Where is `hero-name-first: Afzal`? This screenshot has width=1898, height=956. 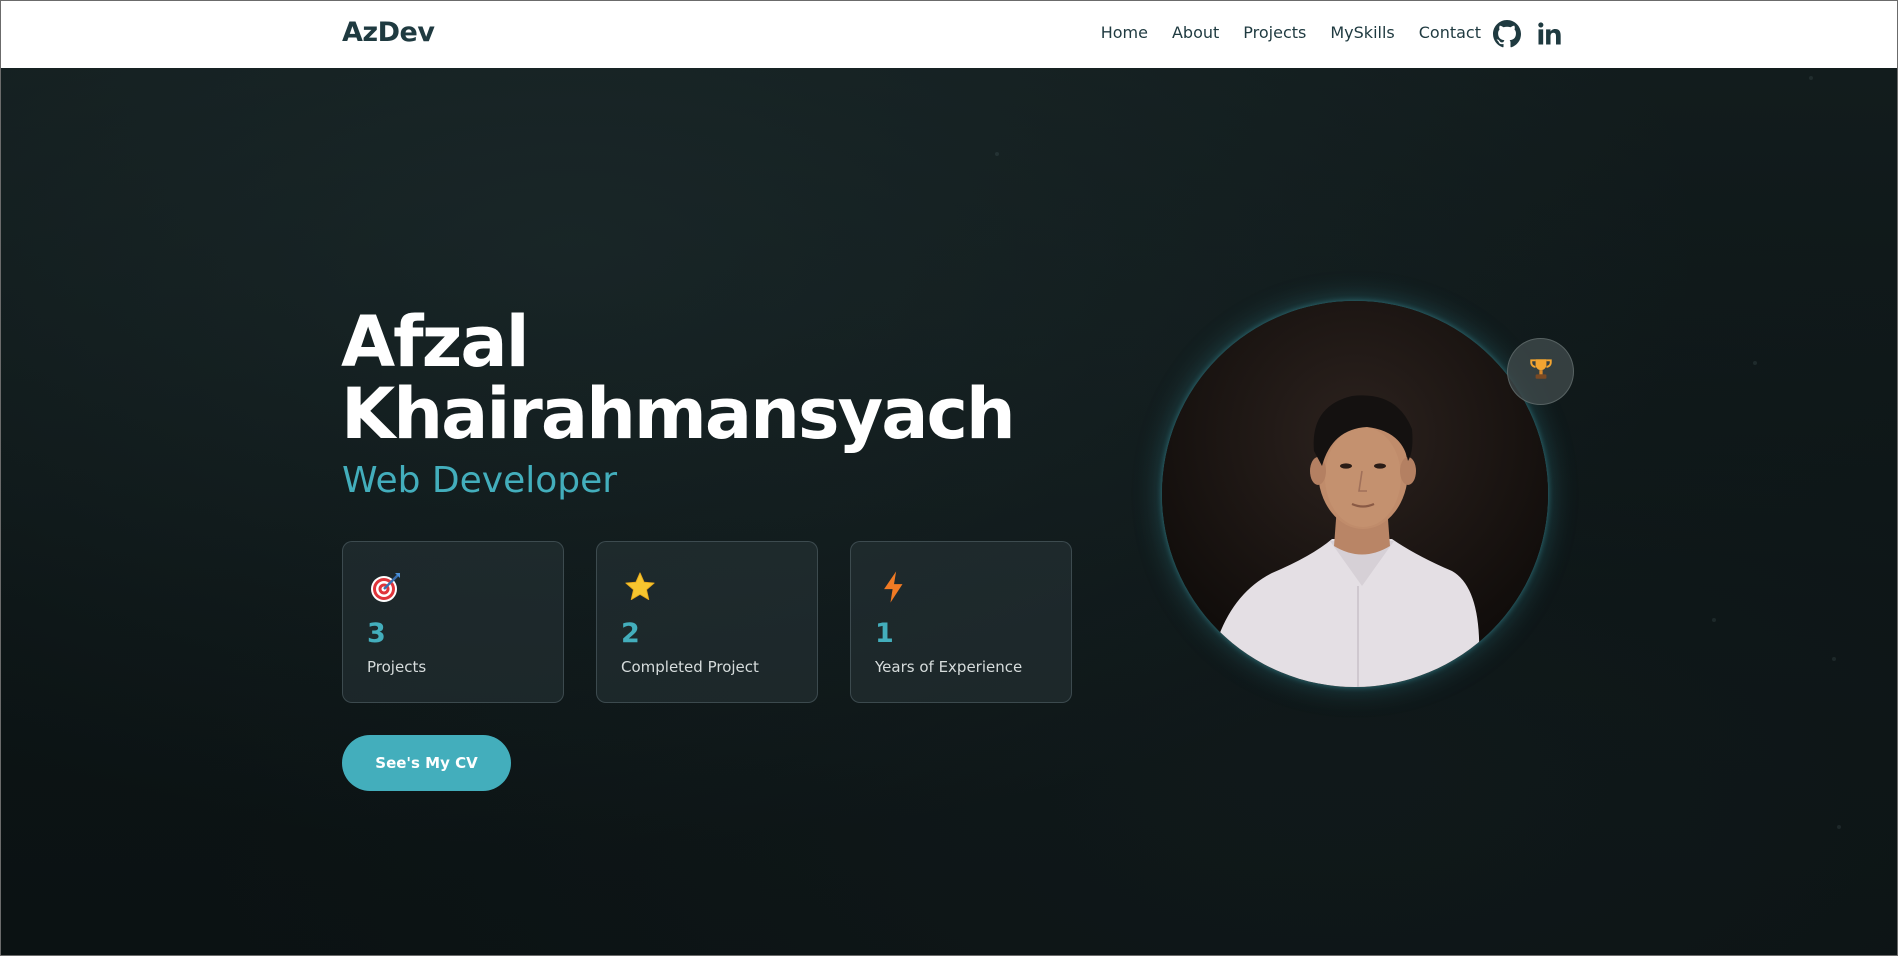 hero-name-first: Afzal is located at coordinates (435, 342).